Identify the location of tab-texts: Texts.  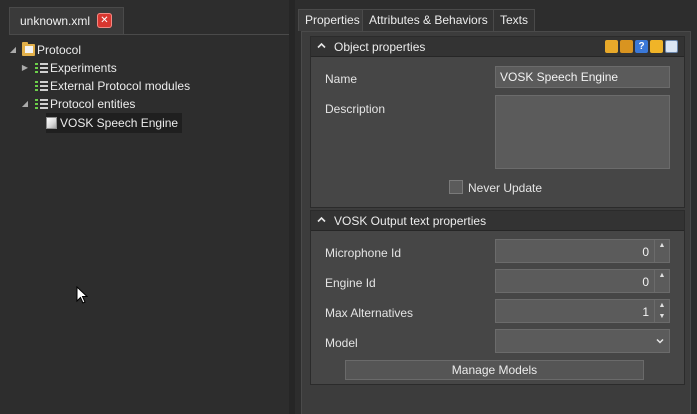
(514, 20).